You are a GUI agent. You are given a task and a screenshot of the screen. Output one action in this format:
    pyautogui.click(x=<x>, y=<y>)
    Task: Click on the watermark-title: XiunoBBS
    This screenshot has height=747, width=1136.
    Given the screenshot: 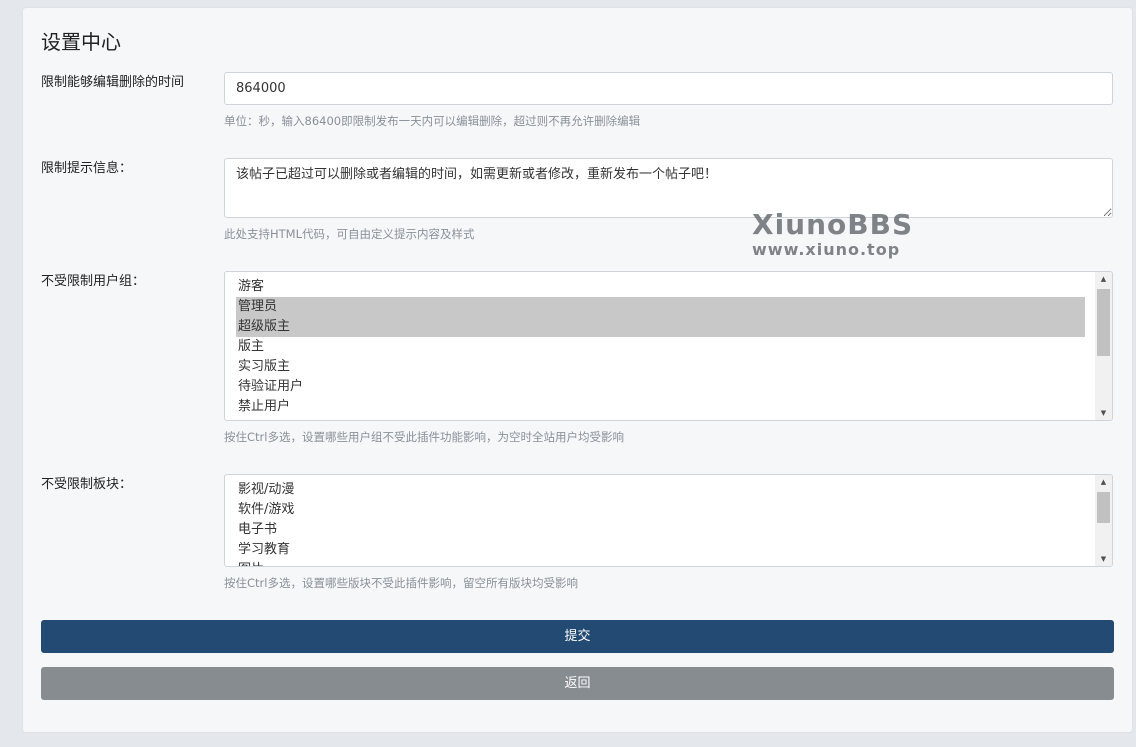 What is the action you would take?
    pyautogui.click(x=833, y=224)
    